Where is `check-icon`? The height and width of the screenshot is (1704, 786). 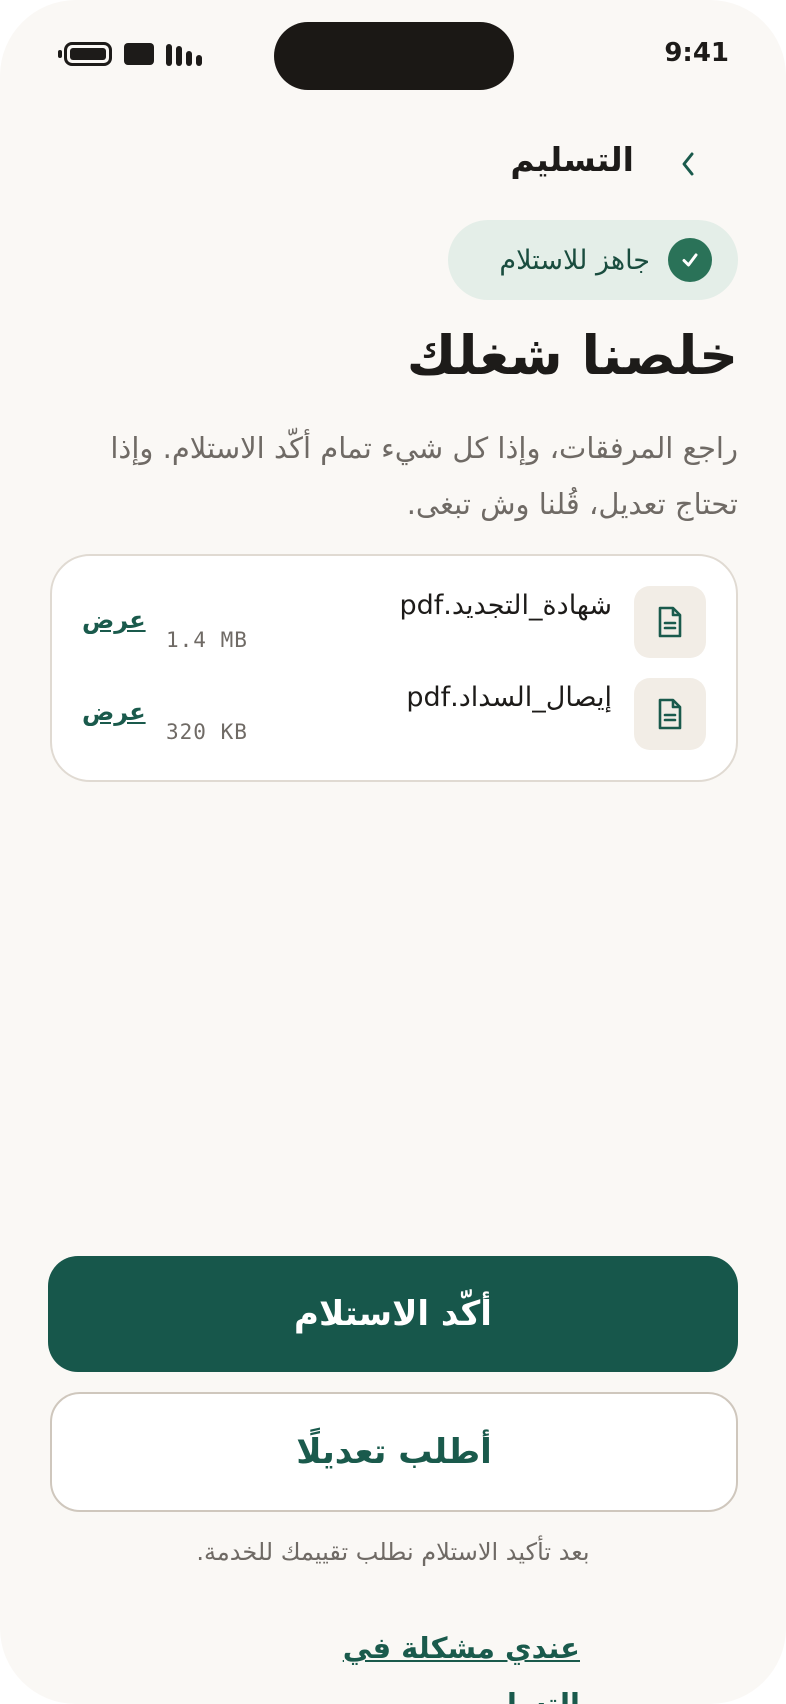 check-icon is located at coordinates (690, 260).